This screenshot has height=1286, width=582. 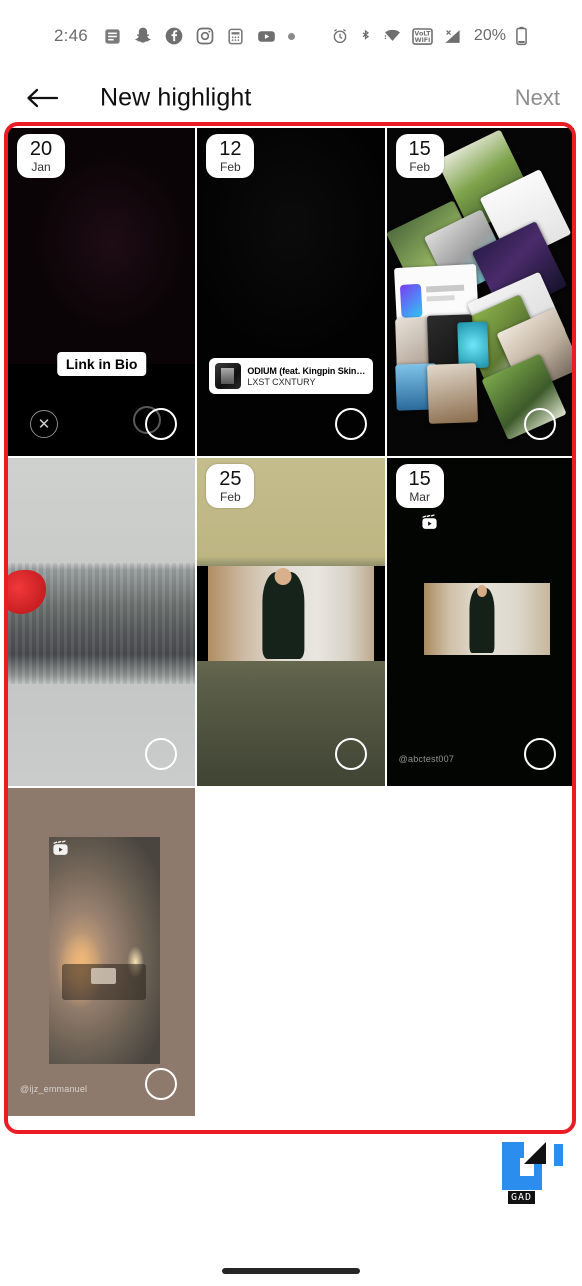 I want to click on gesture-navigation-bar, so click(x=291, y=1271).